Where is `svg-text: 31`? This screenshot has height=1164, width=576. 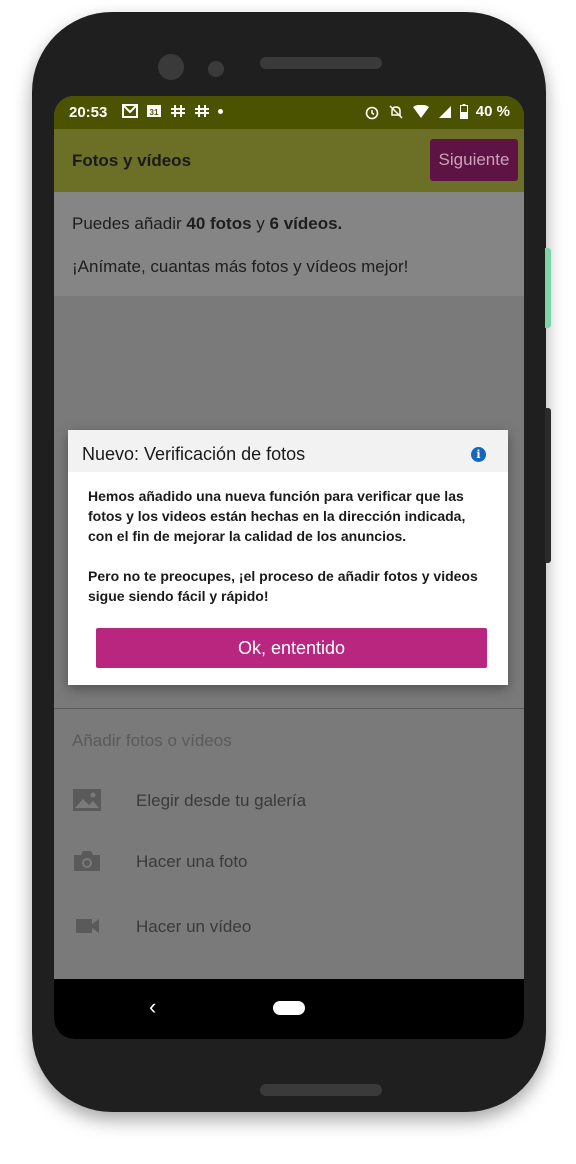
svg-text: 31 is located at coordinates (154, 112).